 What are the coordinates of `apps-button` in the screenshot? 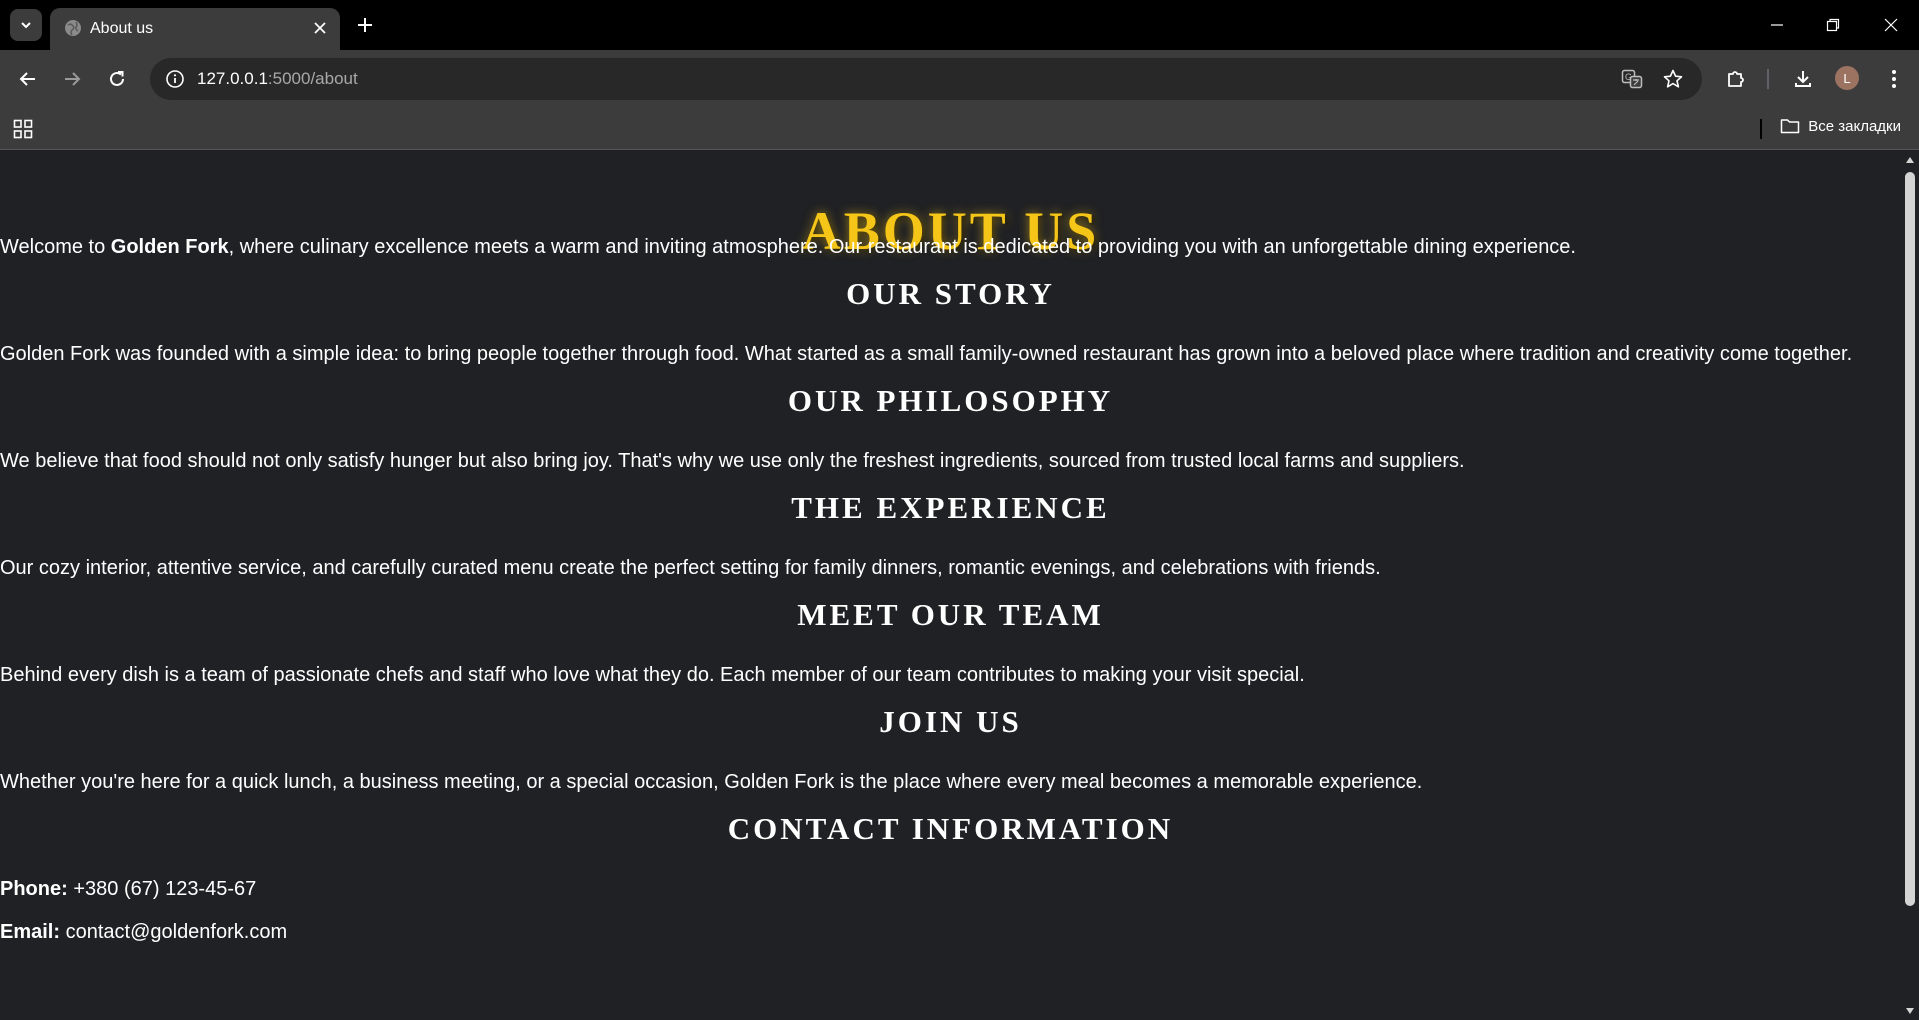 It's located at (23, 129).